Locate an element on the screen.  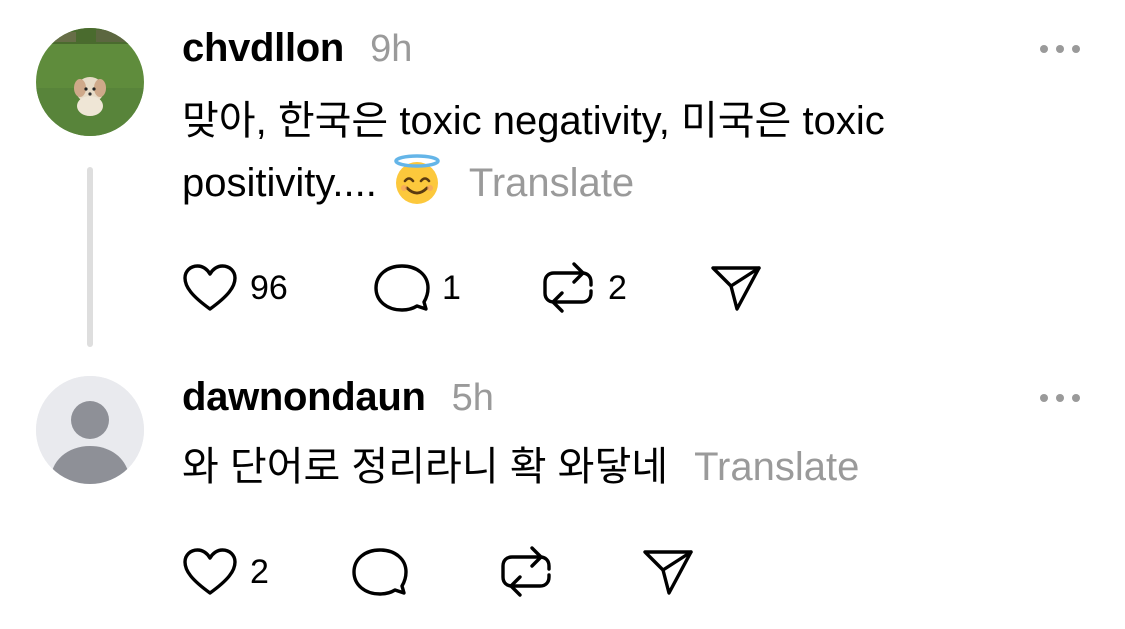
like-button: 2 is located at coordinates (267, 572).